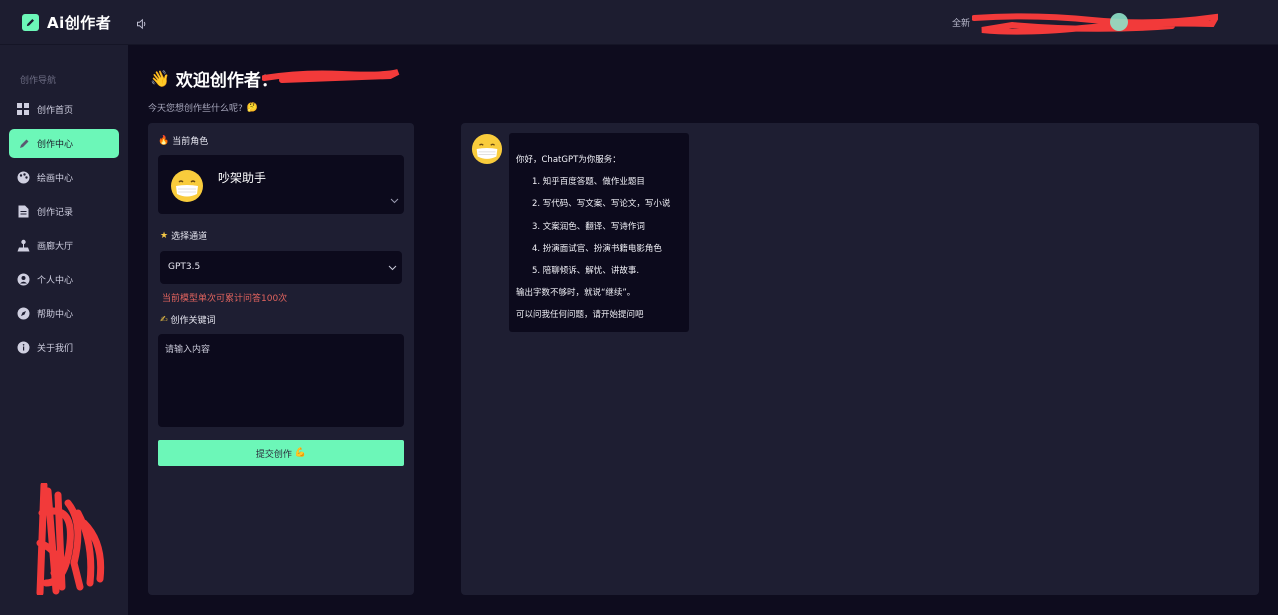  What do you see at coordinates (568, 160) in the screenshot?
I see `chat-greeting: 你好，ChatGPT为你服务：` at bounding box center [568, 160].